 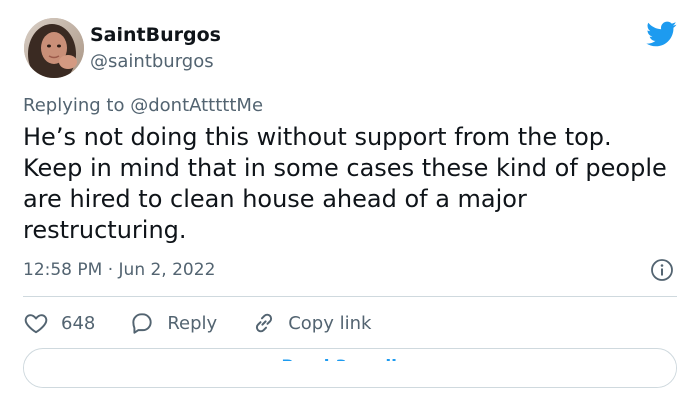 I want to click on copy-link-button: Copy link, so click(x=311, y=323).